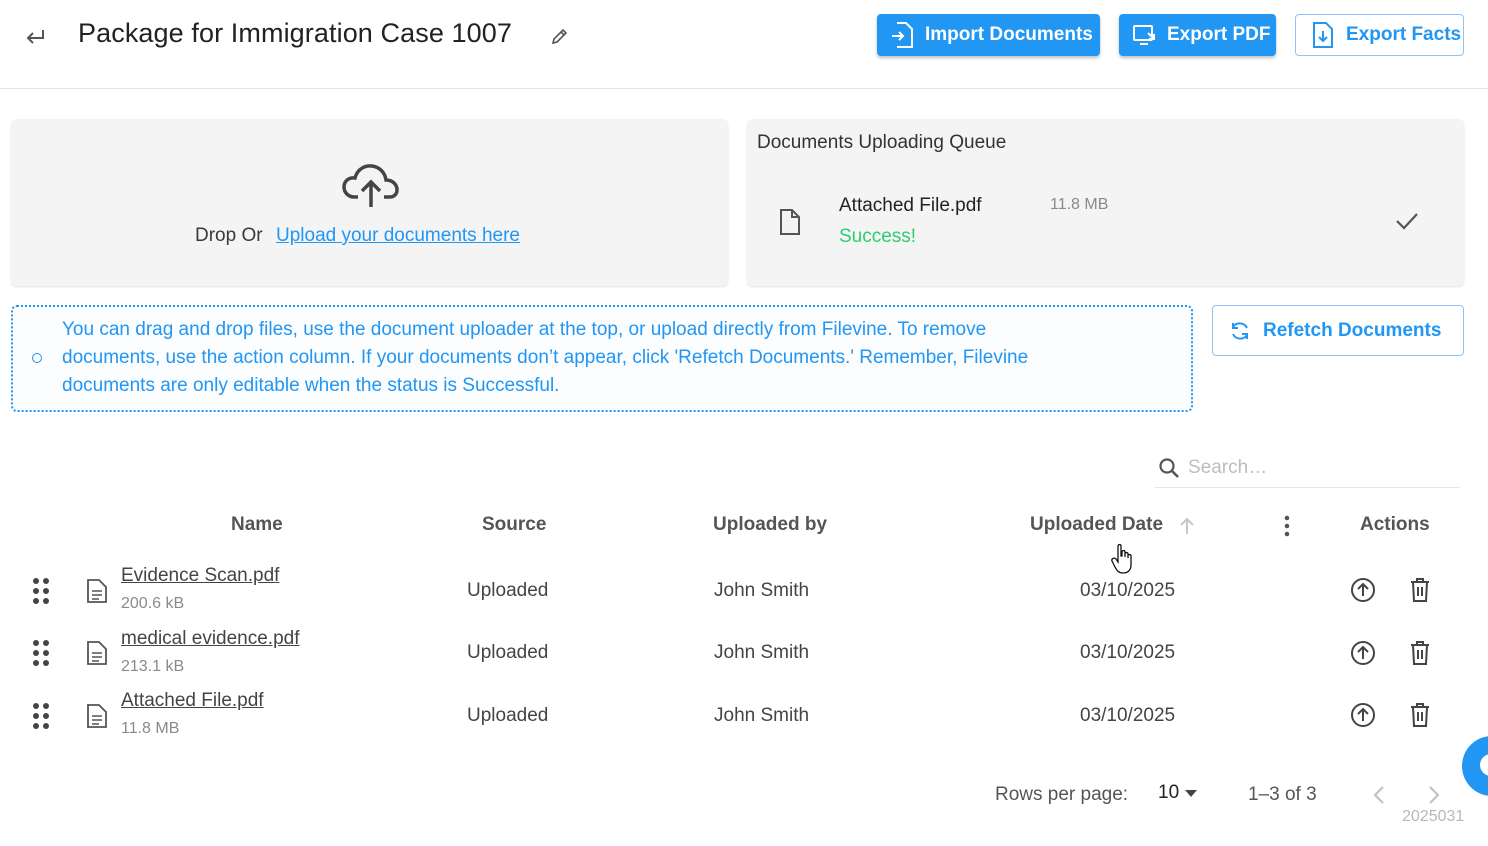  What do you see at coordinates (1169, 792) in the screenshot?
I see `rows-per-page-value: 10` at bounding box center [1169, 792].